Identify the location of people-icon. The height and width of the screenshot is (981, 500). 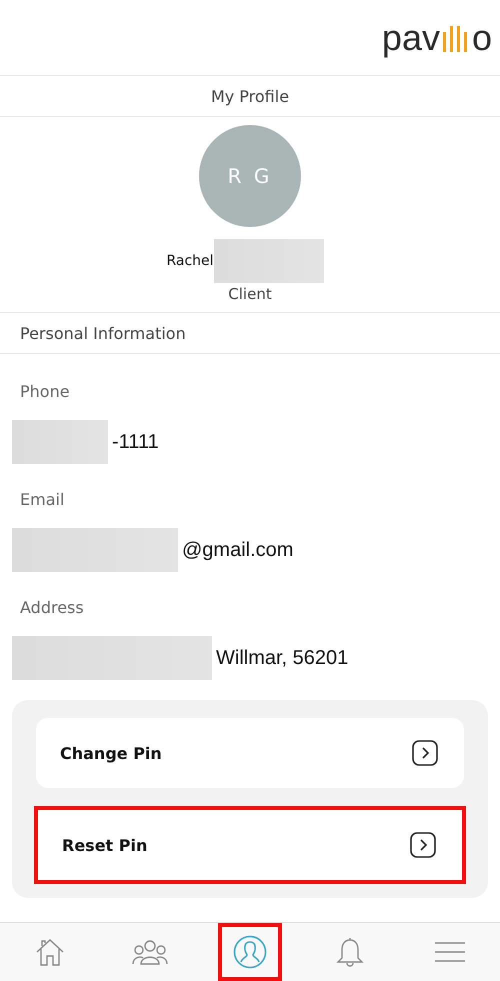
(150, 952).